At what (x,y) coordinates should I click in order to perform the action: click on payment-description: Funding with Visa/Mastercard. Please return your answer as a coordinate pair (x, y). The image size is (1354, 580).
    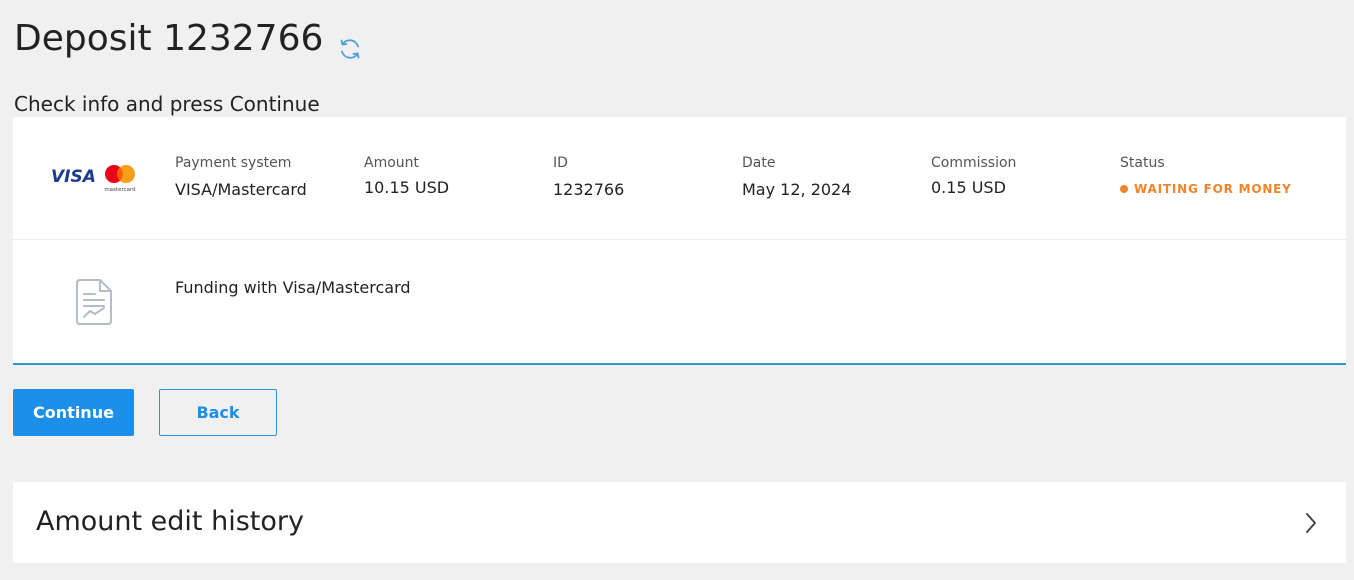
    Looking at the image, I should click on (293, 287).